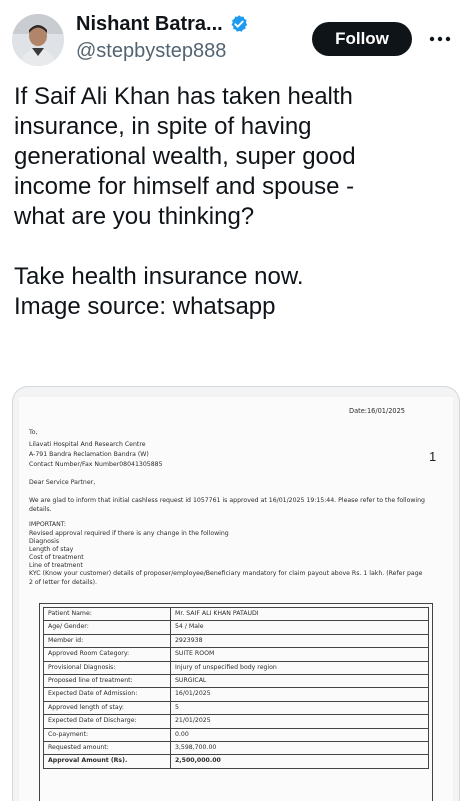 The image size is (468, 801). I want to click on table-row: Age/ Gender: 54 / Male, so click(236, 627).